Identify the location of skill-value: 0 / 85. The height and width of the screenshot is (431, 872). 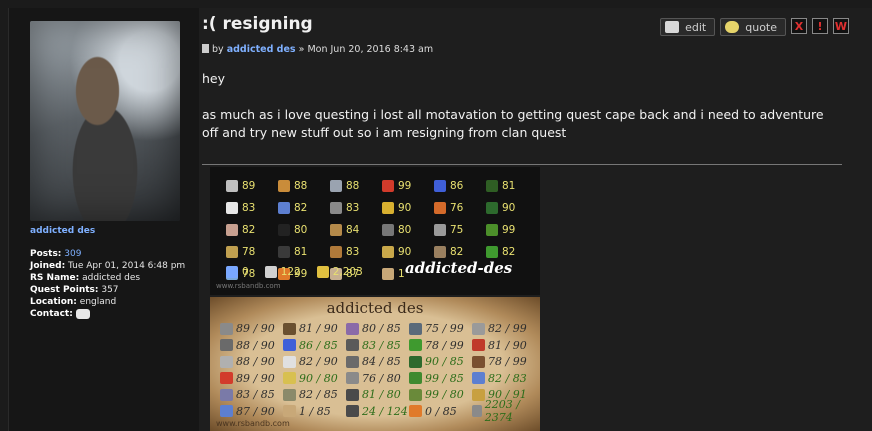
(441, 411).